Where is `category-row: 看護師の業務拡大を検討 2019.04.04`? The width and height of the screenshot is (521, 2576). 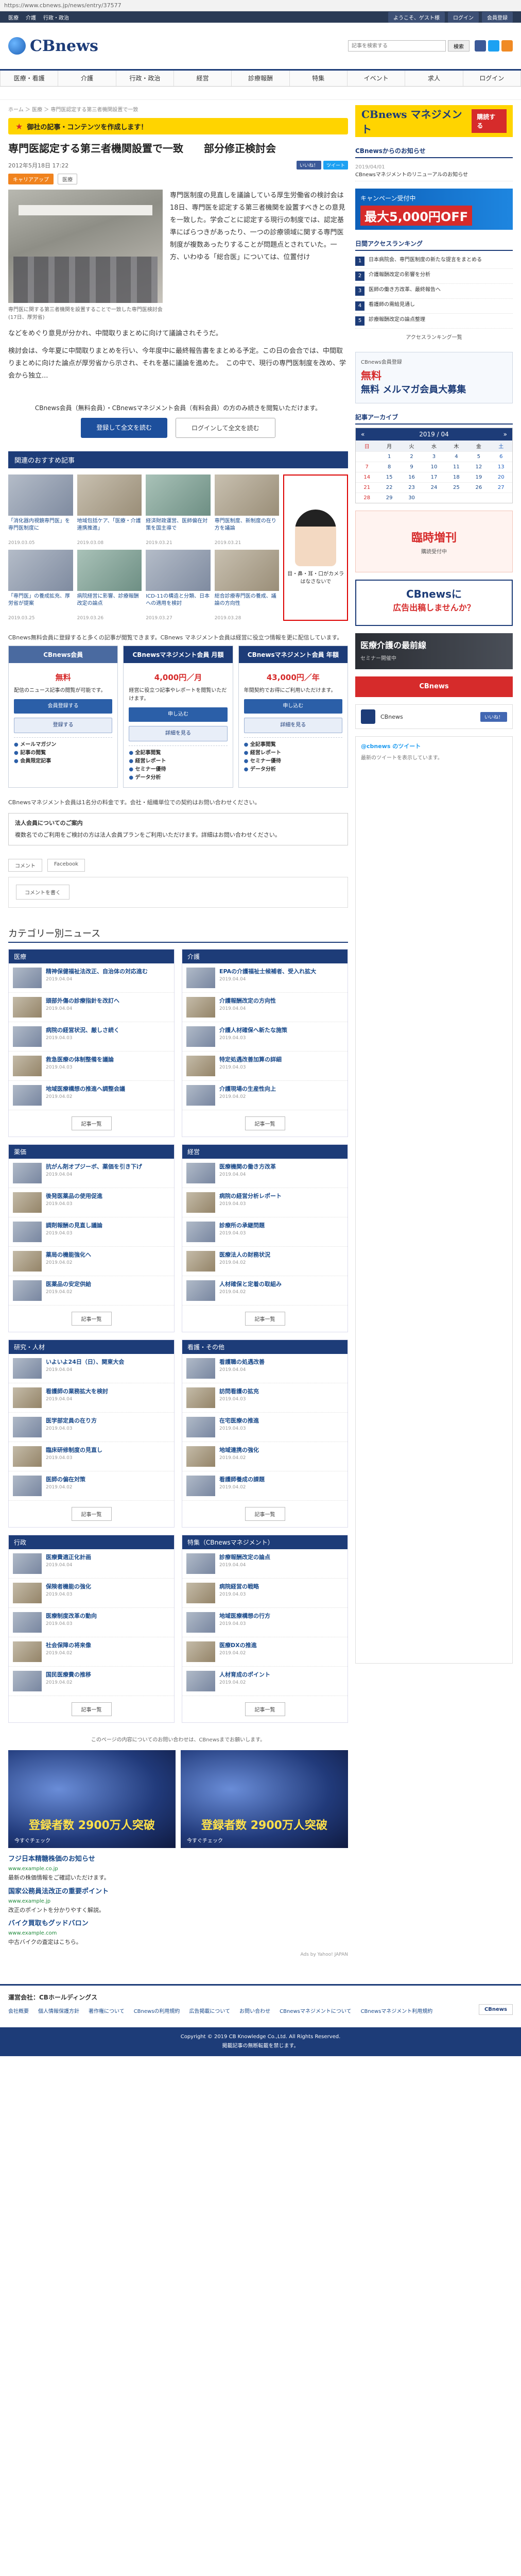
category-row: 看護師の業務拡大を検討 2019.04.04 is located at coordinates (91, 1398).